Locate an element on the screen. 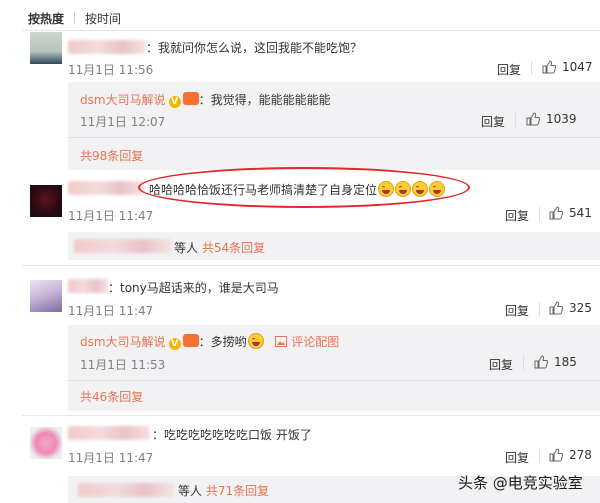  like-count: 278 is located at coordinates (580, 455).